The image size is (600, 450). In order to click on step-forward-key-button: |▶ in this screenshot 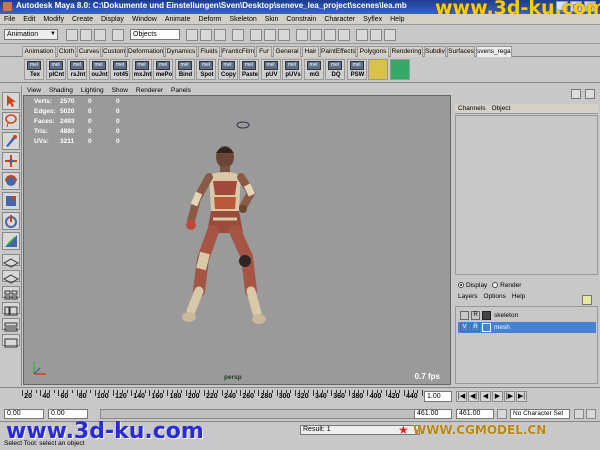, I will do `click(509, 396)`.